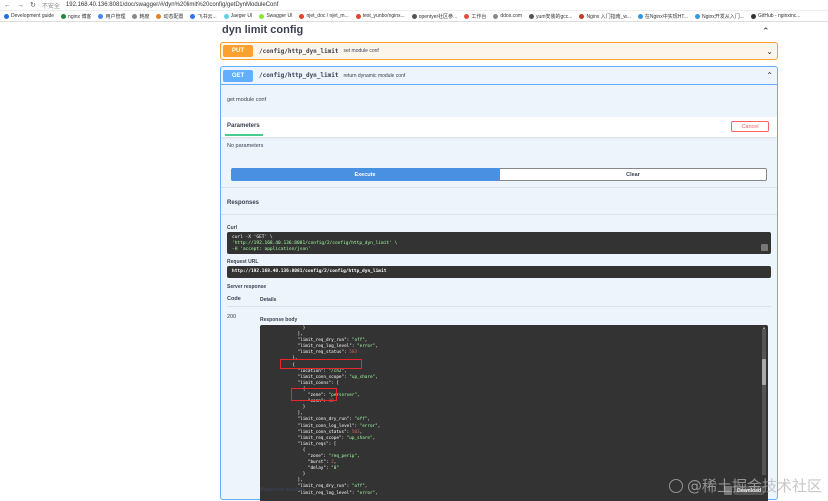 The width and height of the screenshot is (828, 501). I want to click on bookmark-item: 用户管理, so click(111, 16).